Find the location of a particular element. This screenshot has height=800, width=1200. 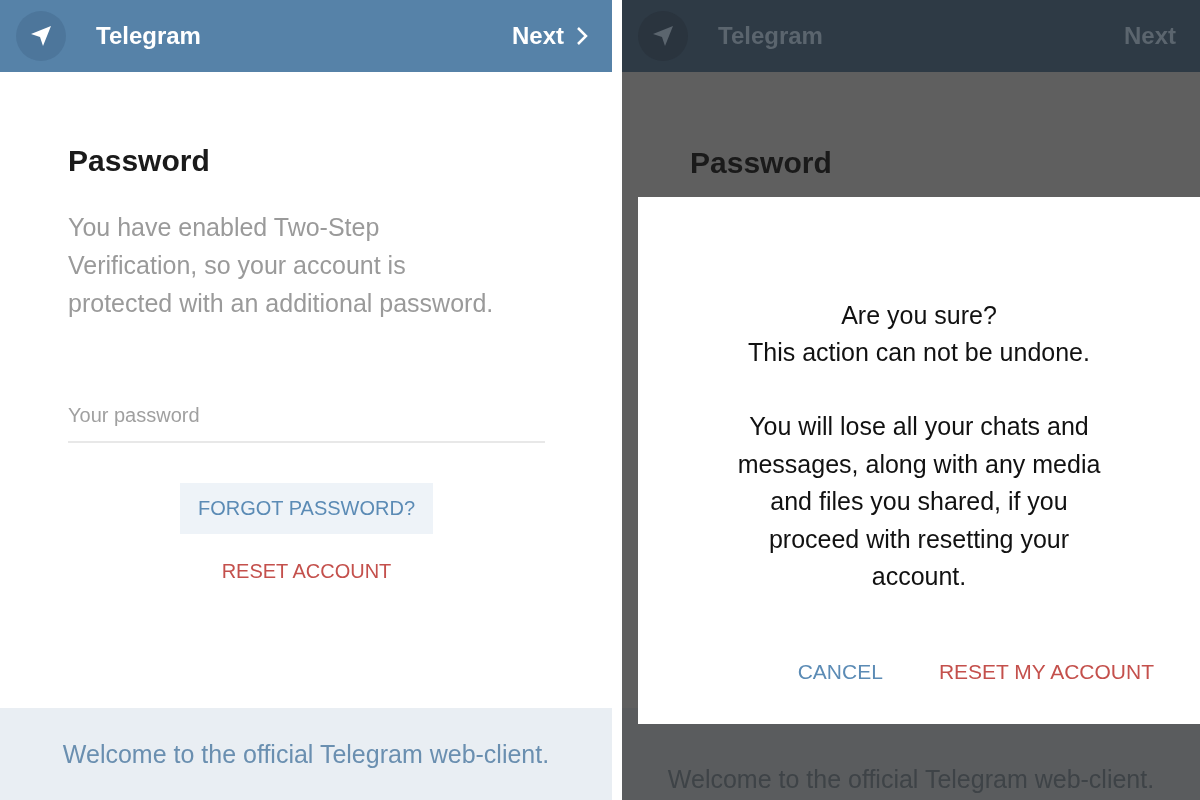

dialog-title: Are you sure? This action can not be undone. is located at coordinates (919, 334).